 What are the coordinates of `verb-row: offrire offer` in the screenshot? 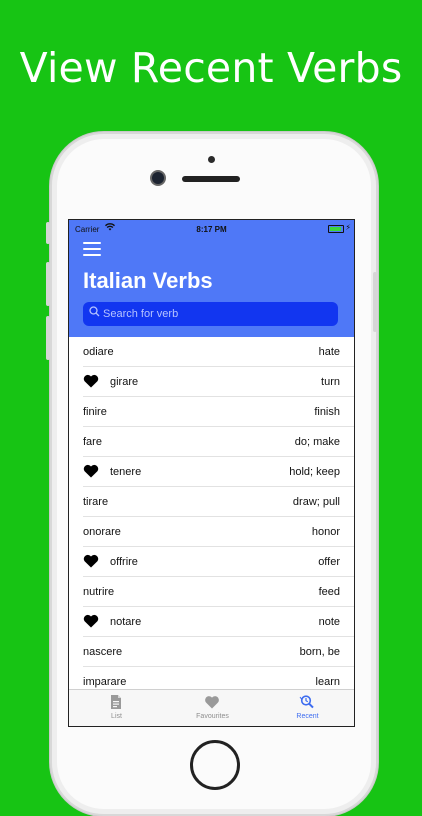 It's located at (218, 562).